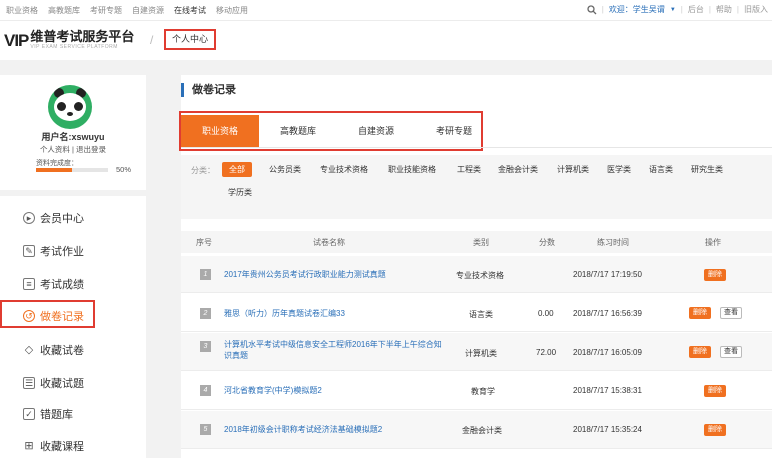 The width and height of the screenshot is (772, 458). I want to click on filter-degree: 学历类, so click(240, 192).